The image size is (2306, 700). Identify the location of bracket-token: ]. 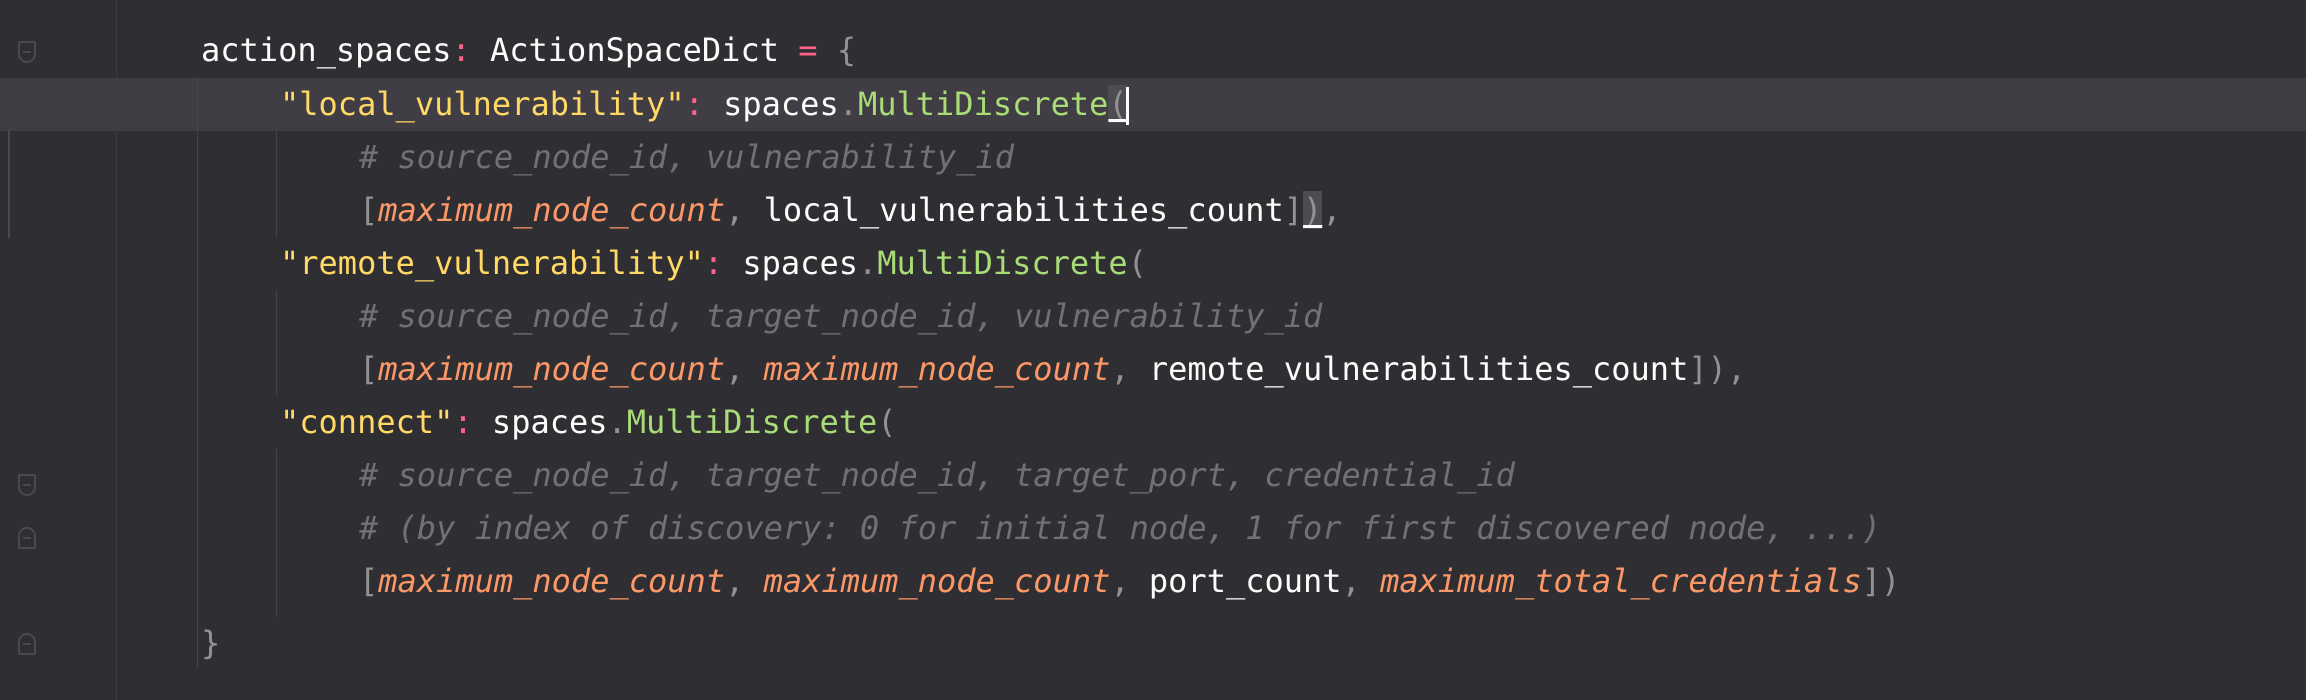
(1293, 210).